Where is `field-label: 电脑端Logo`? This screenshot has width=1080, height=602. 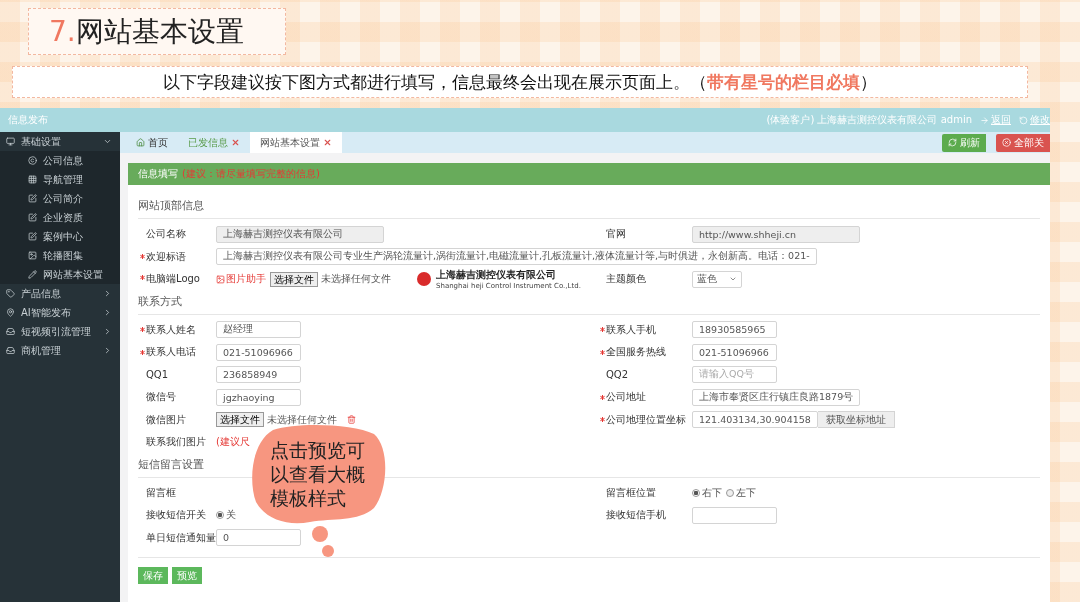
field-label: 电脑端Logo is located at coordinates (173, 279).